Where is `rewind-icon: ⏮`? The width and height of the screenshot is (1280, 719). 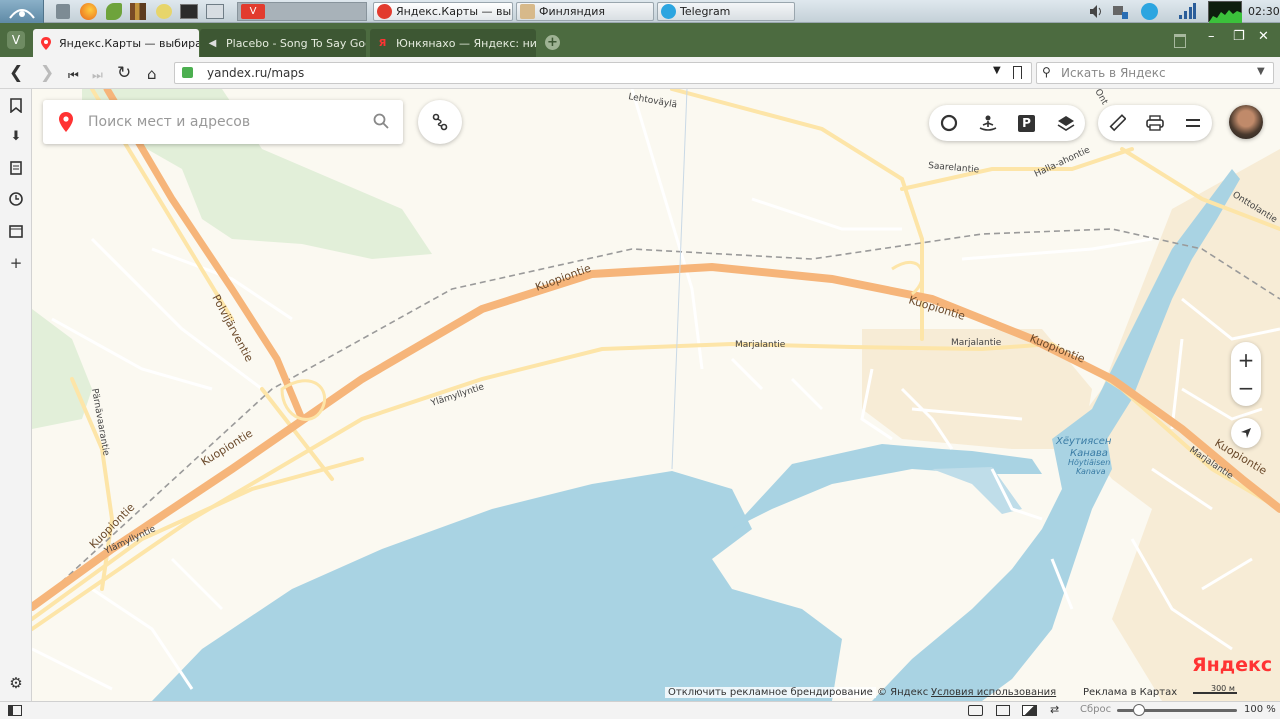
rewind-icon: ⏮ is located at coordinates (73, 75).